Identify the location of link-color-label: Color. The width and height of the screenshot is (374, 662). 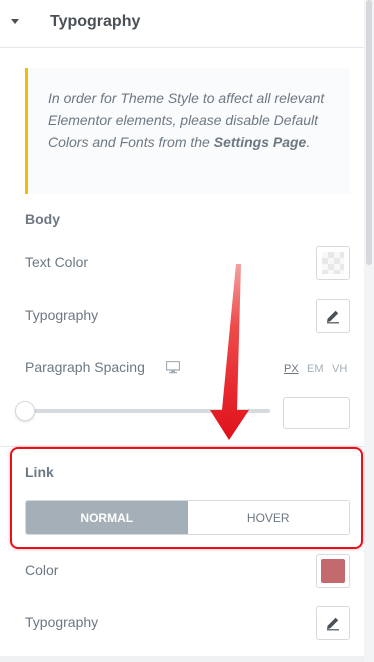
(42, 570).